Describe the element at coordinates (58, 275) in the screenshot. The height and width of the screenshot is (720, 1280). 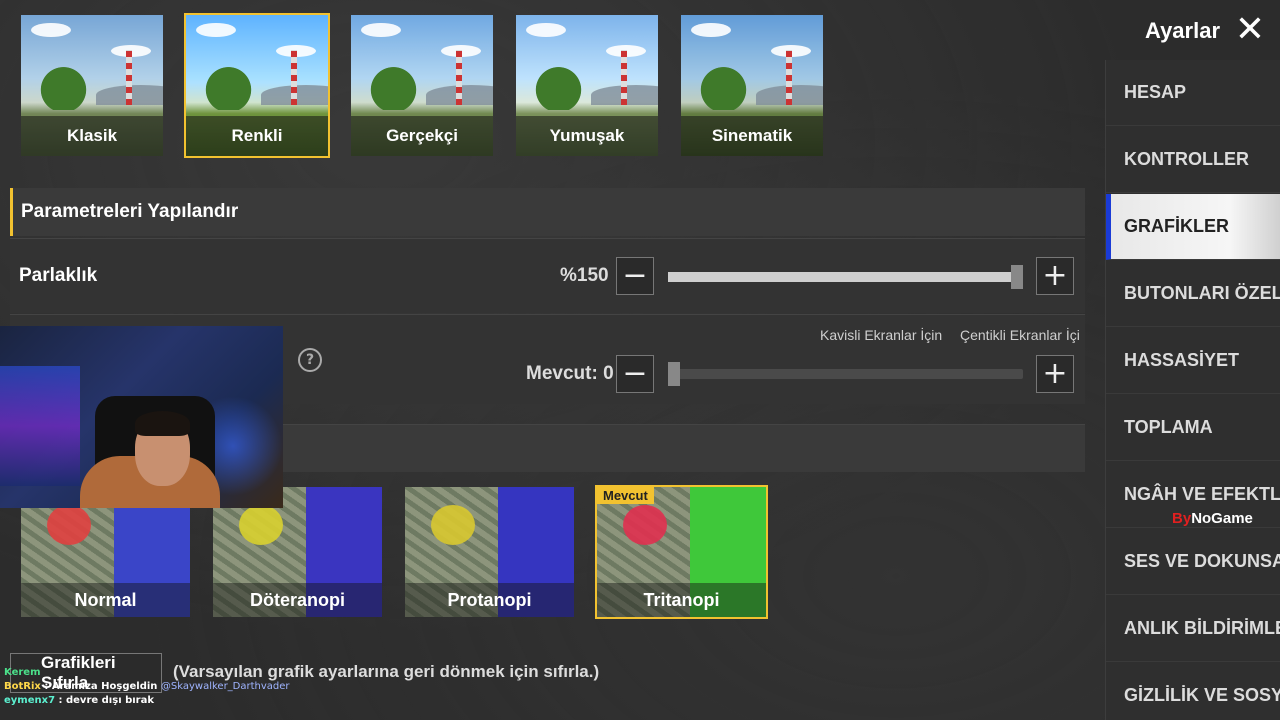
I see `brightness-label: Parlaklık` at that location.